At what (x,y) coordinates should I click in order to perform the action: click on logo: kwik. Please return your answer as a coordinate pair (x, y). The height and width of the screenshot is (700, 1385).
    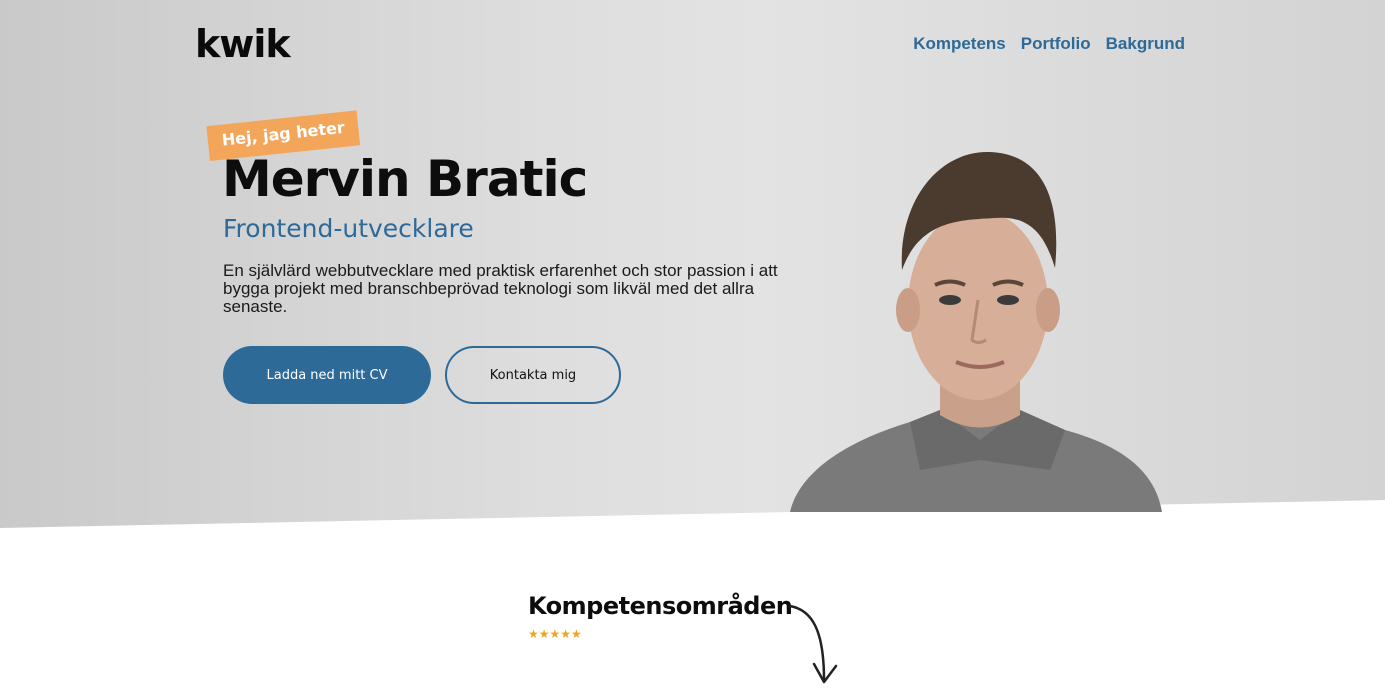
    Looking at the image, I should click on (243, 44).